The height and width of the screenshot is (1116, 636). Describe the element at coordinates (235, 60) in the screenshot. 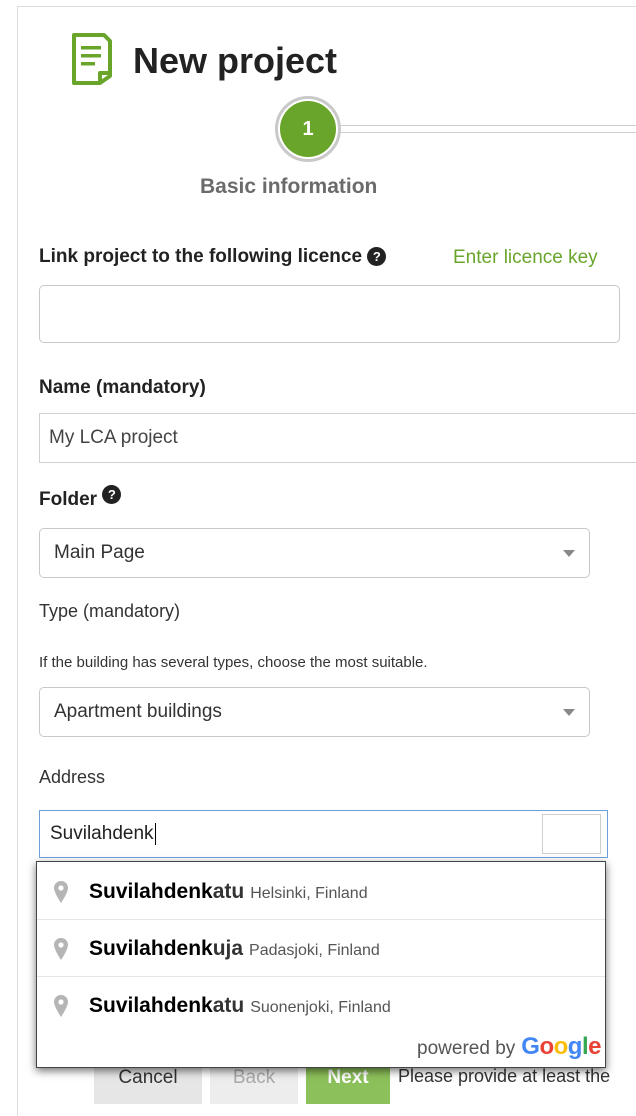

I see `page-title: New project` at that location.